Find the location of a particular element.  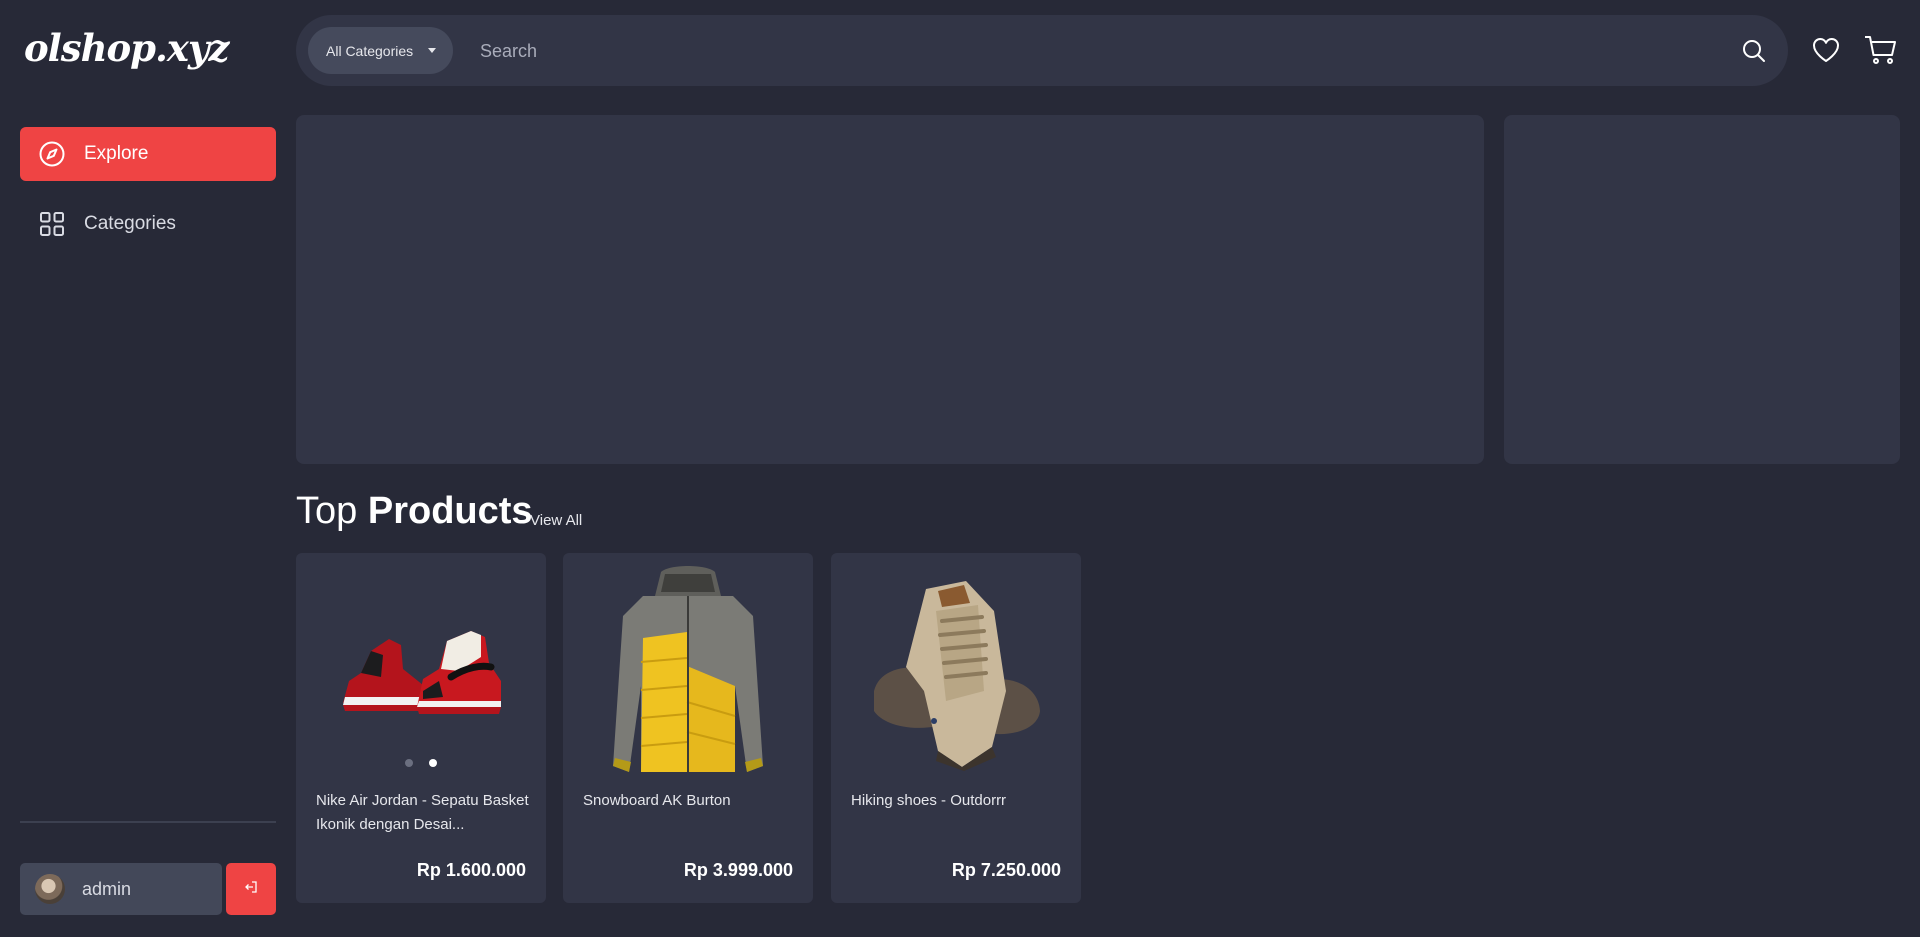

product-card: Snowboard AK Burton Rp 3.999.000 is located at coordinates (688, 728).